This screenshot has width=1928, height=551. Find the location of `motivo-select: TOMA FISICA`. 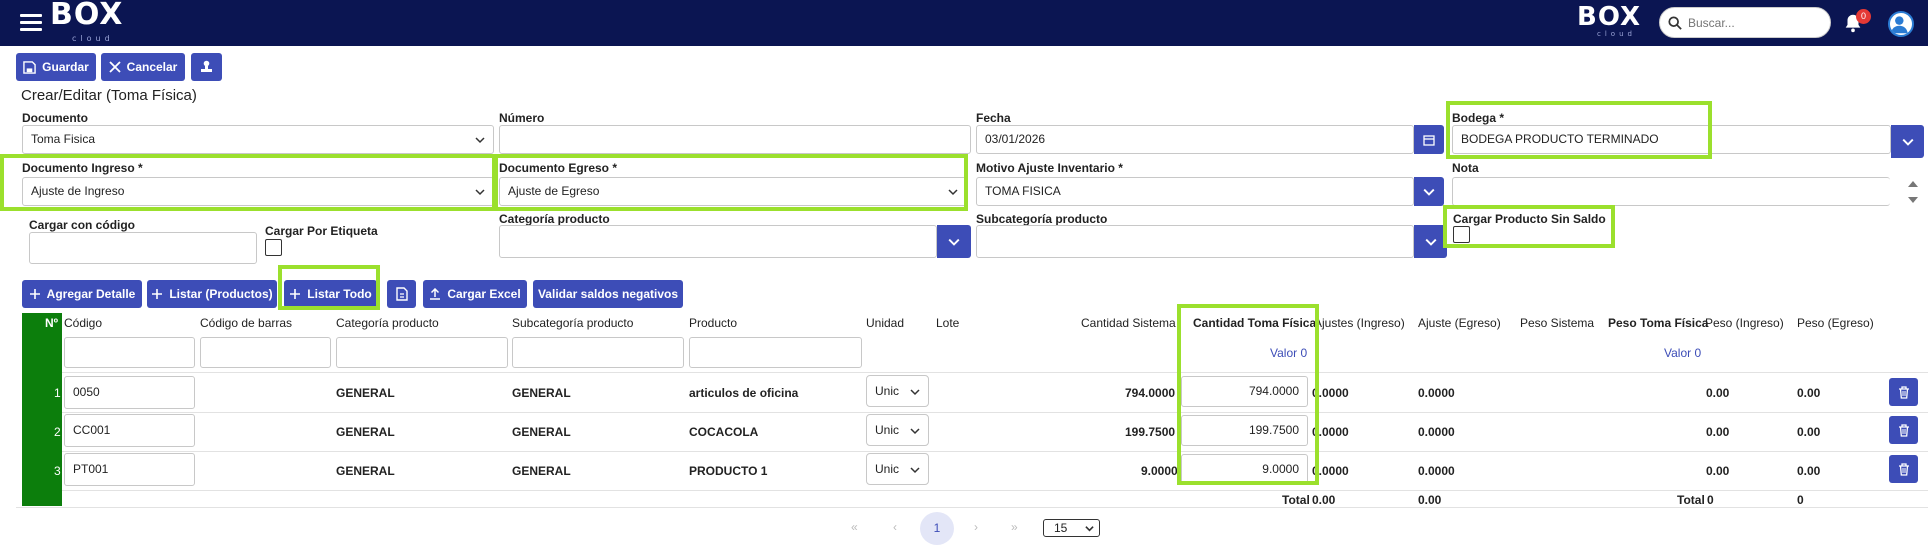

motivo-select: TOMA FISICA is located at coordinates (1195, 191).